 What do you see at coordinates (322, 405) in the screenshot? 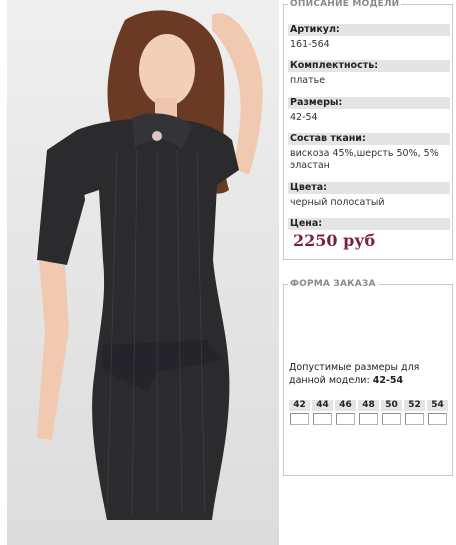
I see `size-label: 44` at bounding box center [322, 405].